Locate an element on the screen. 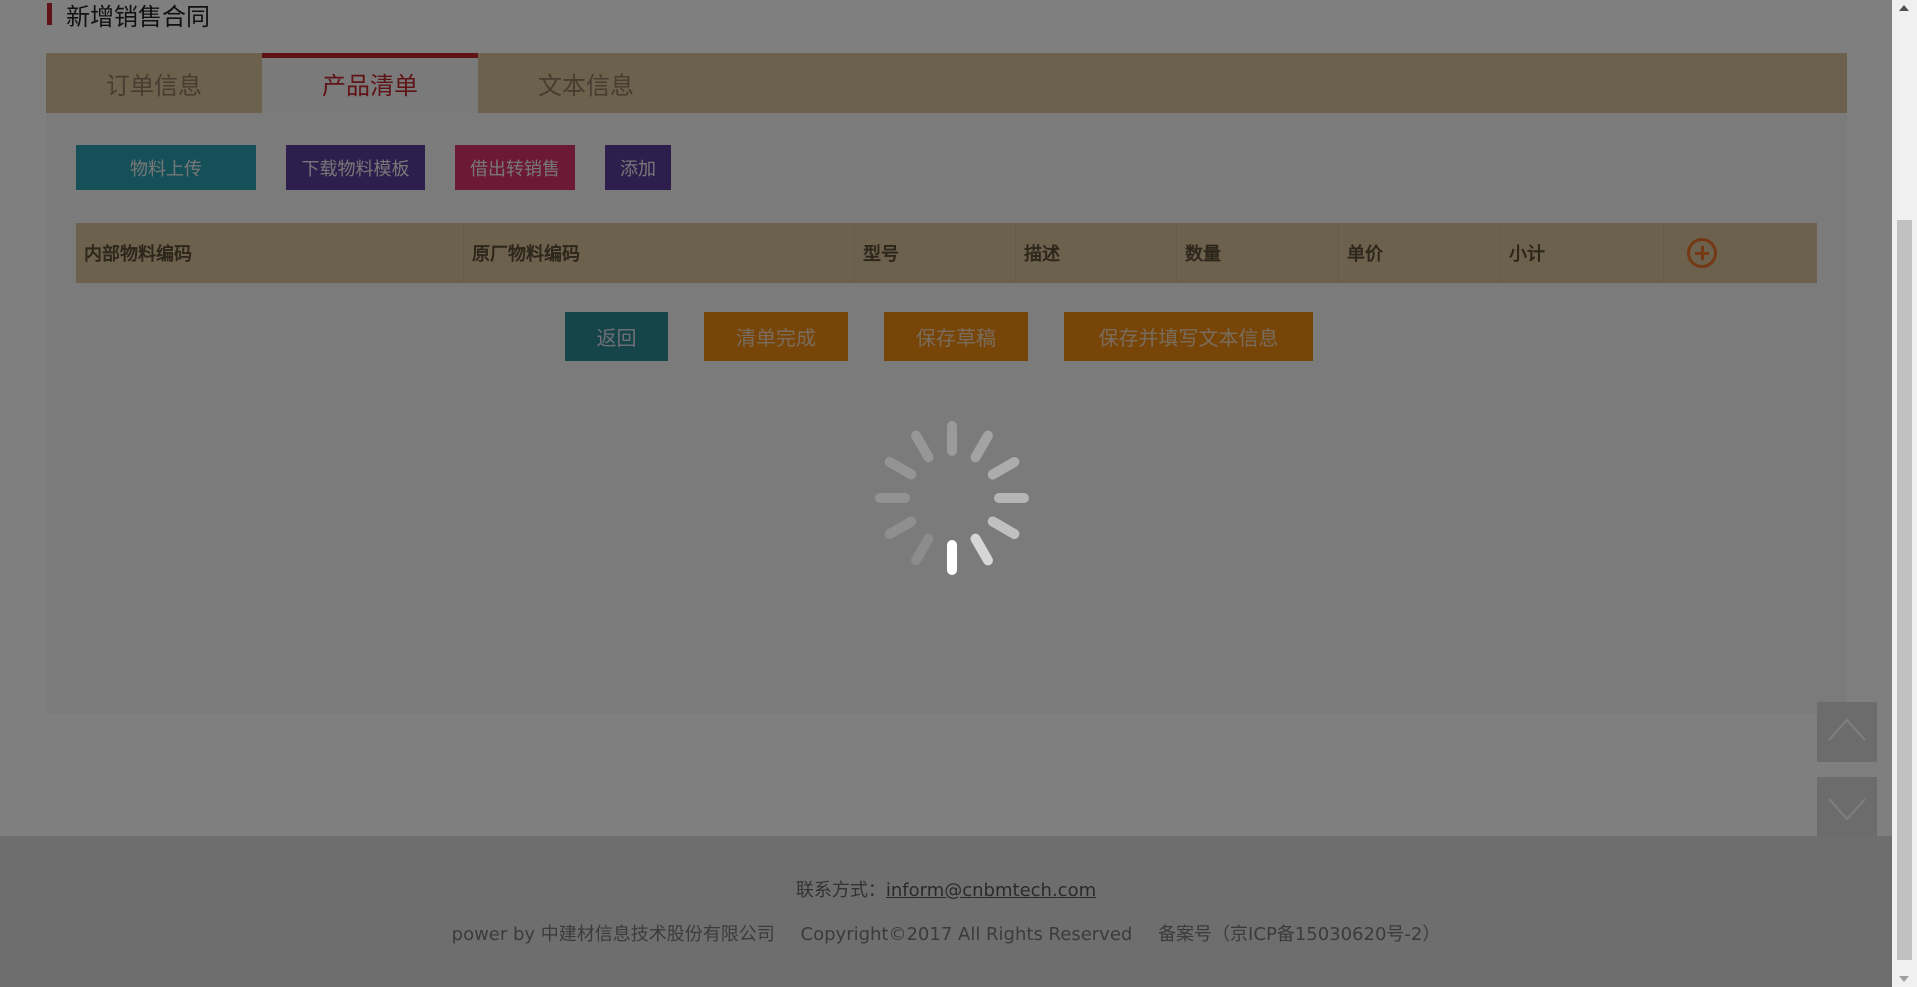 The width and height of the screenshot is (1917, 987). scrollbar-thumb is located at coordinates (1904, 590).